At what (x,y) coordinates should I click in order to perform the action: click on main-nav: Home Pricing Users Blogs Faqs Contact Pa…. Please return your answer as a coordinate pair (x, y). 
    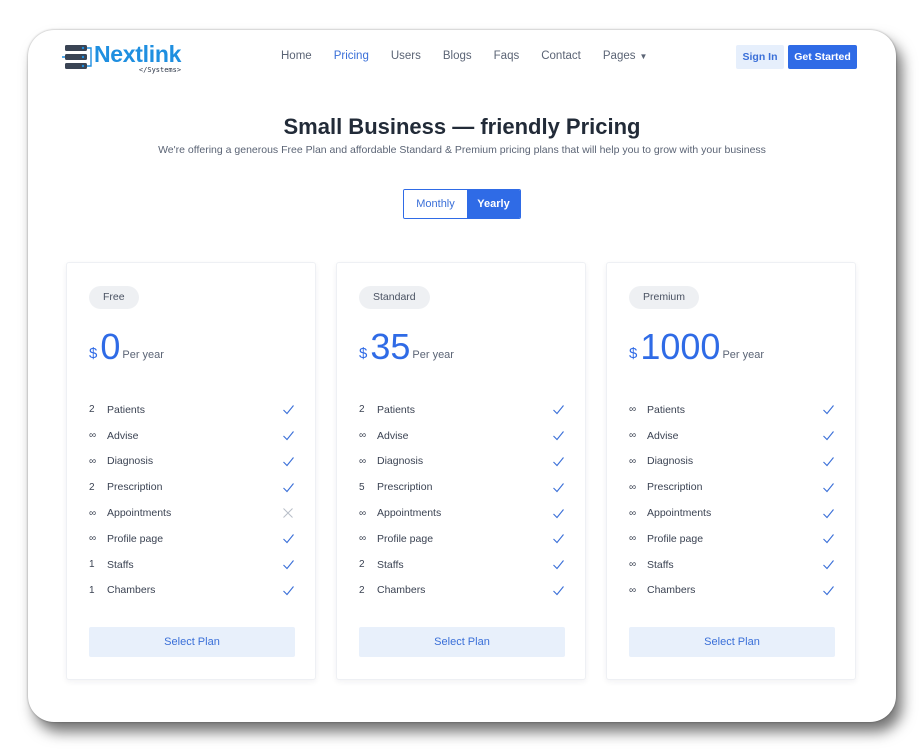
    Looking at the image, I should click on (475, 56).